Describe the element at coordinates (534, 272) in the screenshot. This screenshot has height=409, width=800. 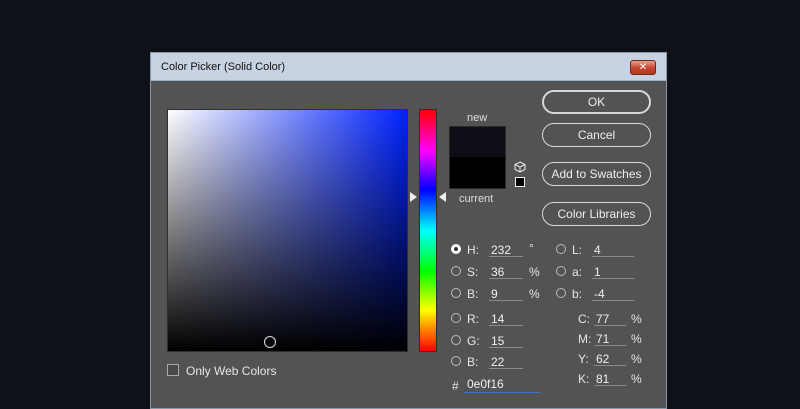
I see `saturation-unit: %` at that location.